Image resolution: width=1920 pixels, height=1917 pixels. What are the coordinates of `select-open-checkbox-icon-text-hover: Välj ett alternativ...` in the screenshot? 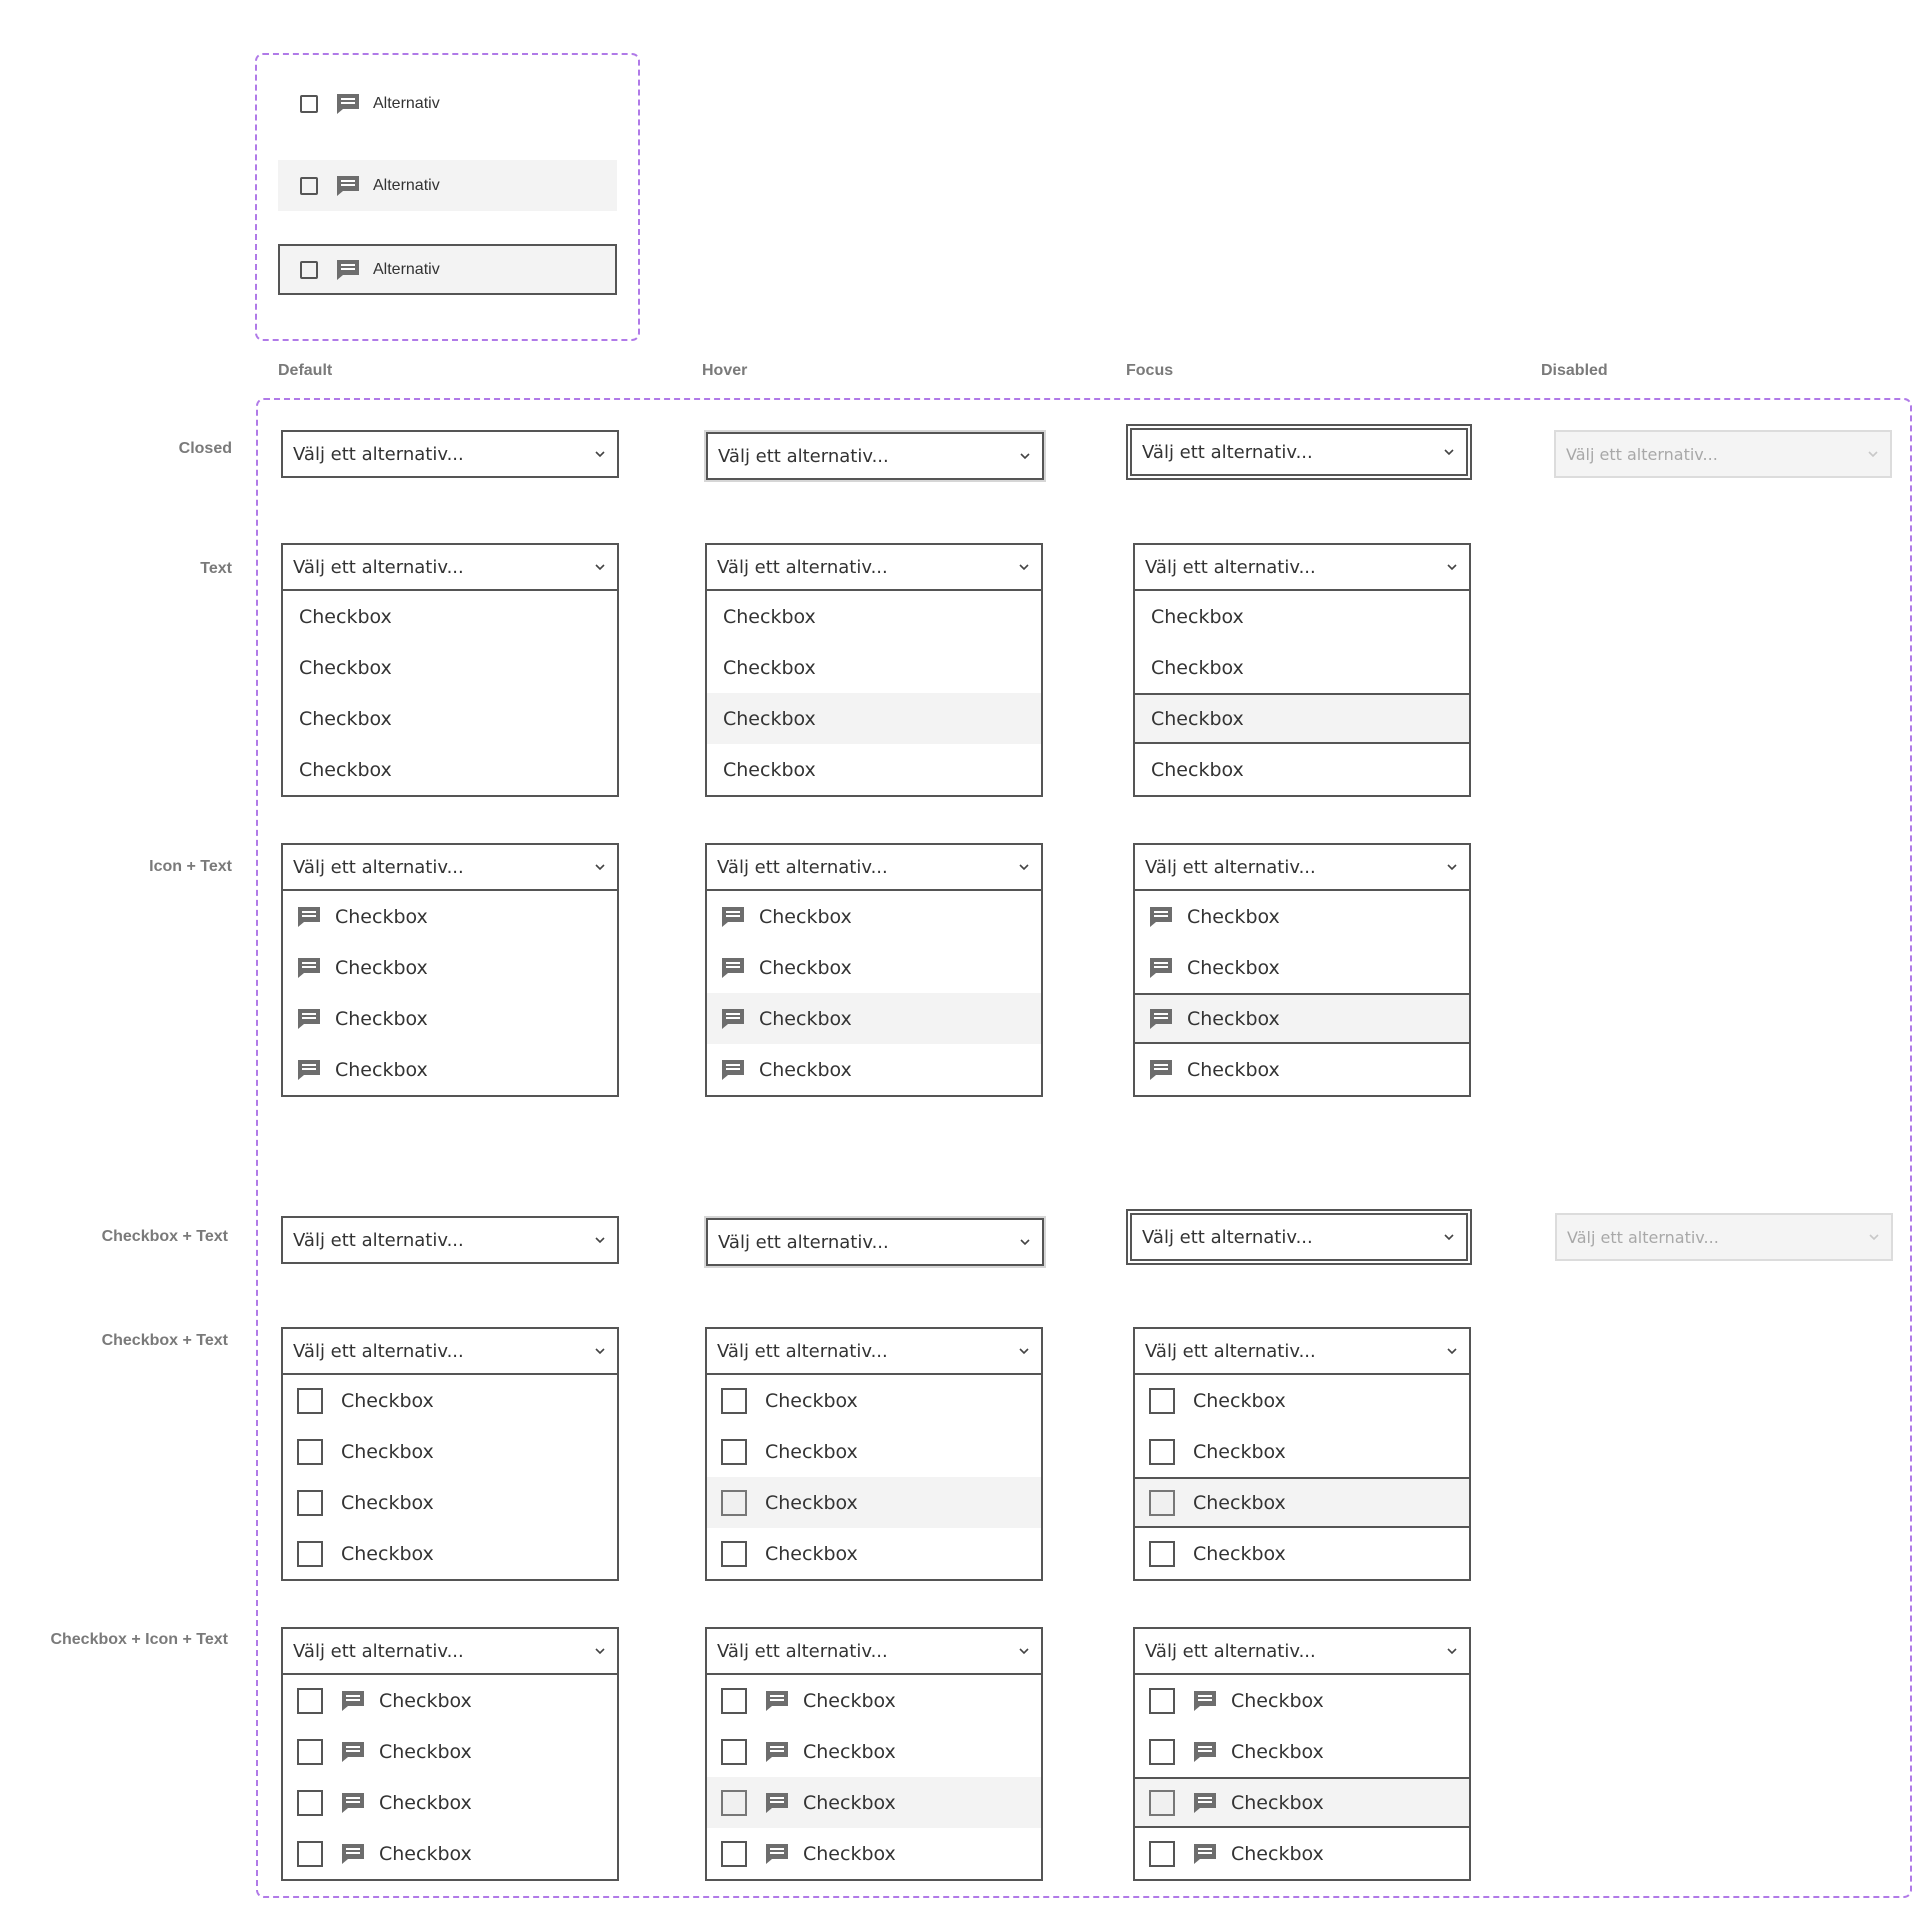 It's located at (874, 1651).